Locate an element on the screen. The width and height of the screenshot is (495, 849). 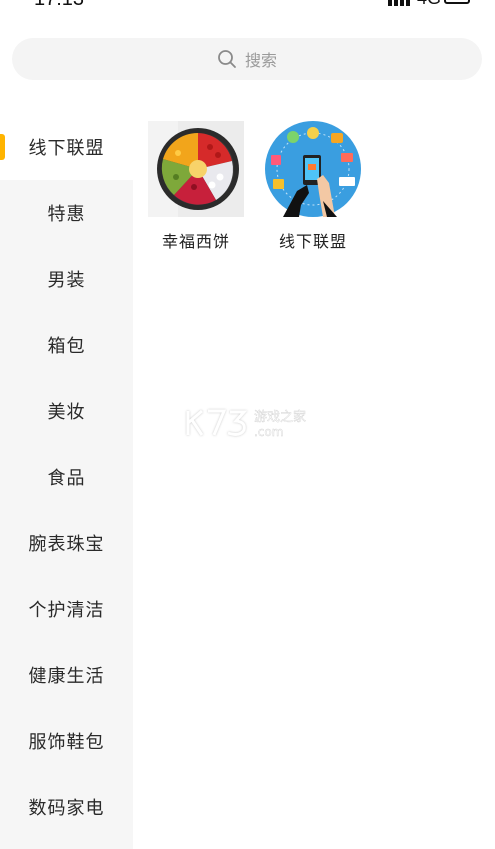
battery-icon is located at coordinates (457, 2).